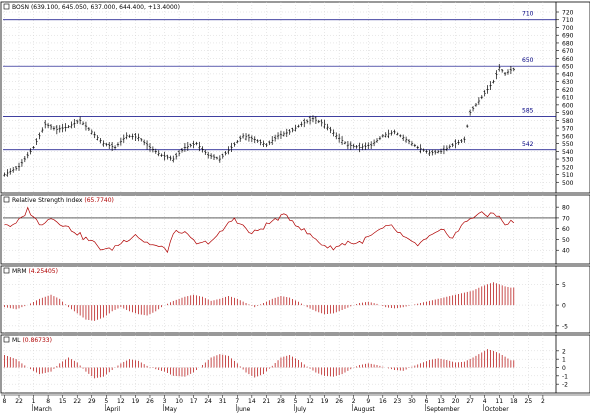 This screenshot has height=413, width=590. I want to click on x-tick-label: 23, so click(398, 401).